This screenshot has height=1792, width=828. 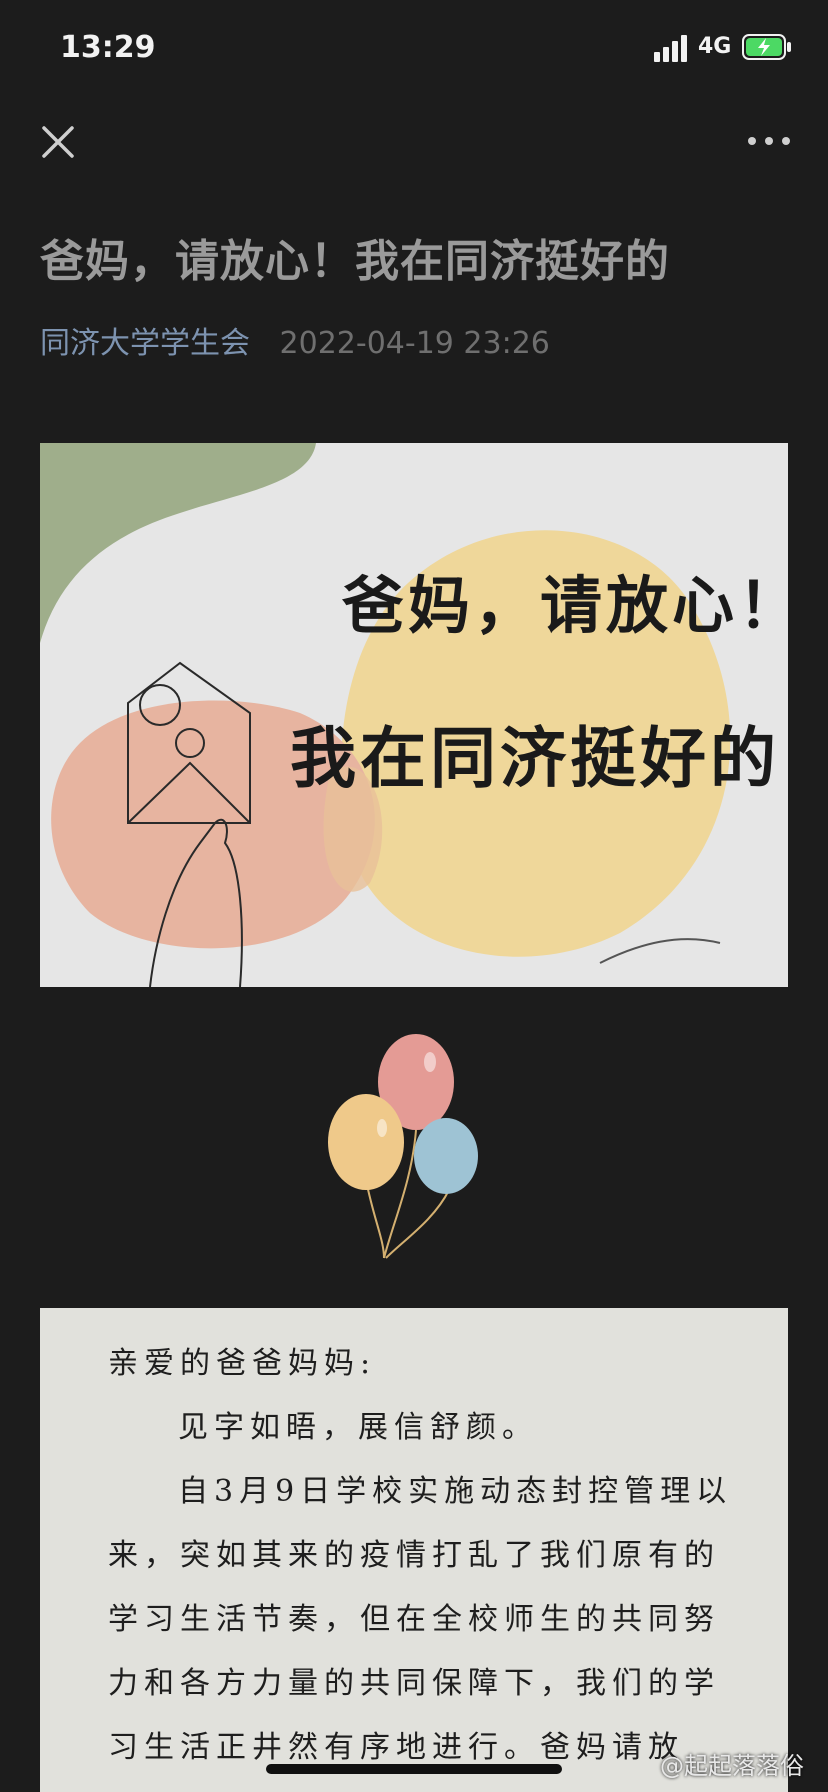 What do you see at coordinates (766, 47) in the screenshot?
I see `battery-charging-icon` at bounding box center [766, 47].